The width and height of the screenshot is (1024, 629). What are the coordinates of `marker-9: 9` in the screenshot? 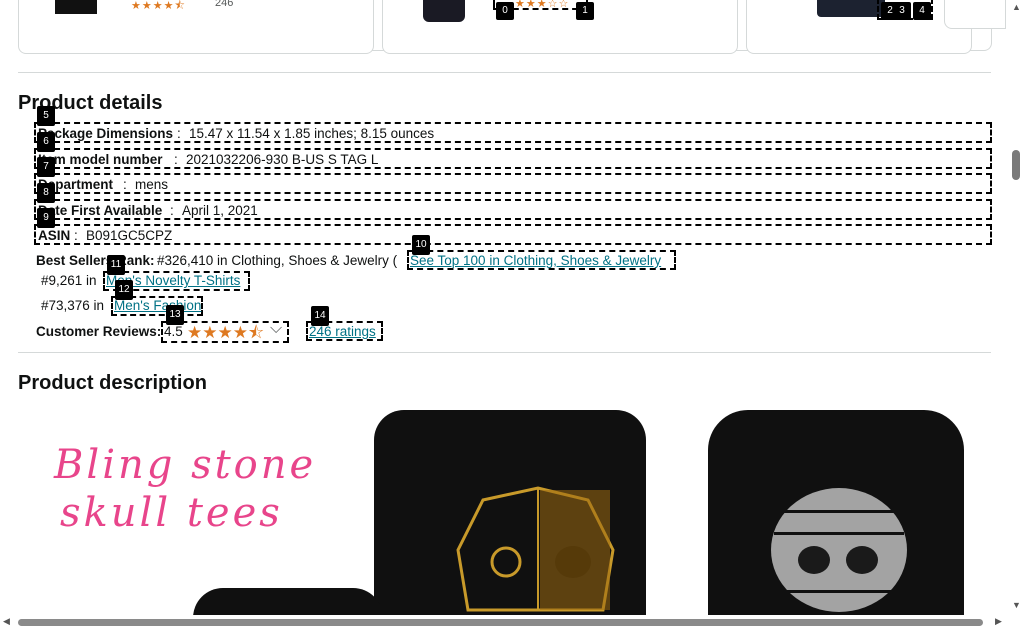 It's located at (46, 218).